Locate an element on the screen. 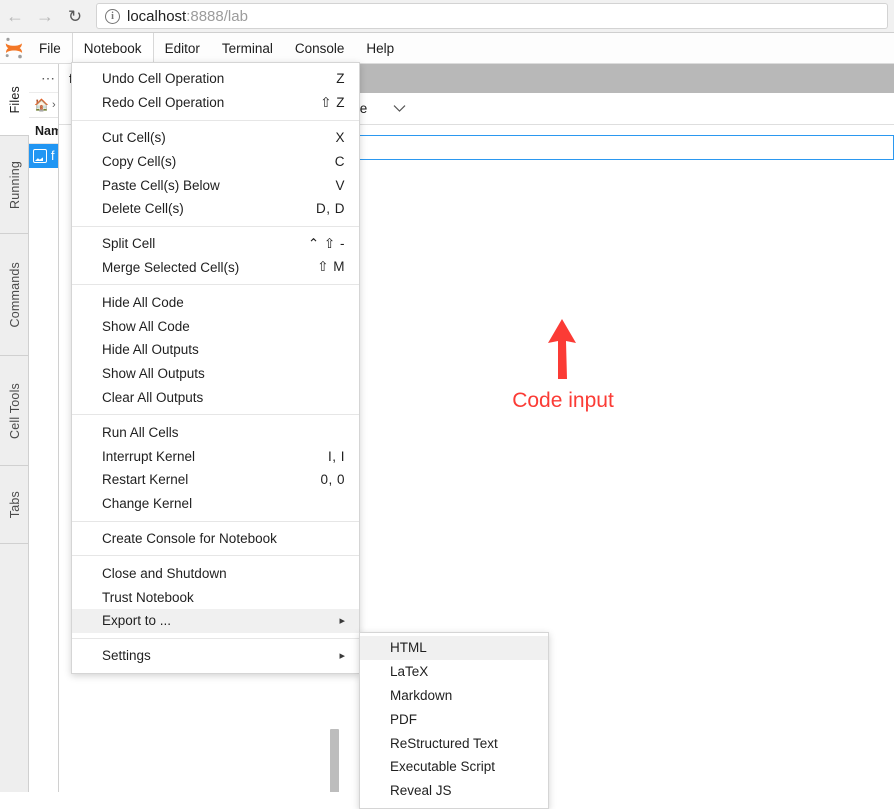 This screenshot has width=894, height=809. menu-item-shortcut: D, D is located at coordinates (330, 209).